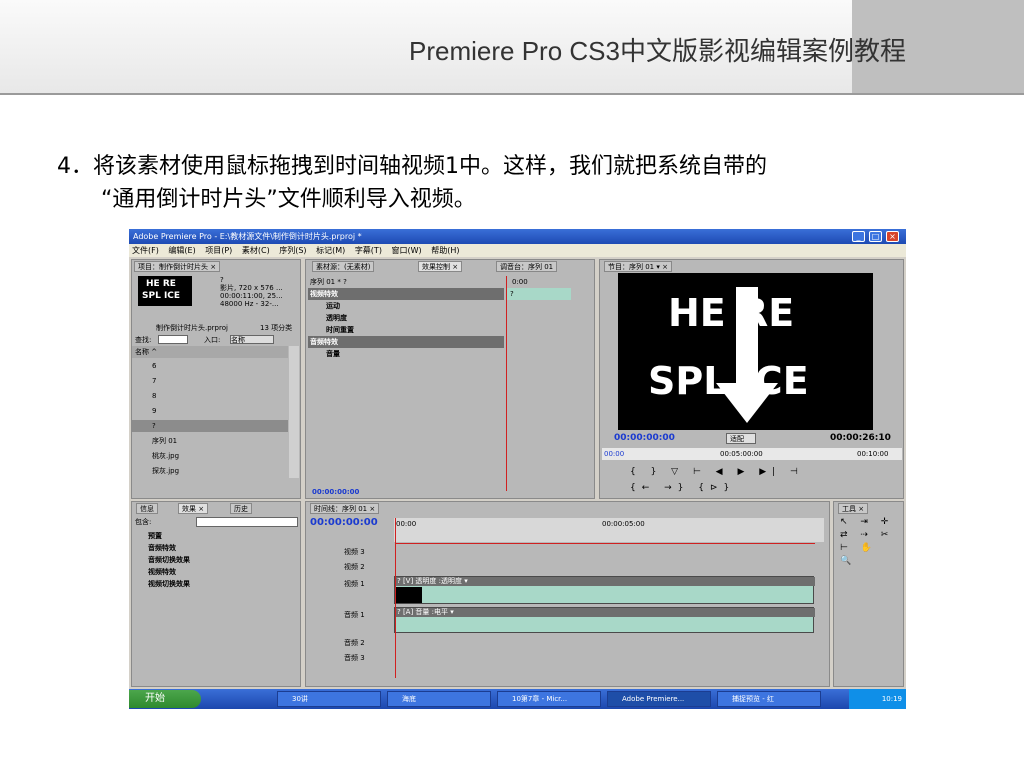 The width and height of the screenshot is (1024, 768). I want to click on menu-marker: 标记(M), so click(330, 250).